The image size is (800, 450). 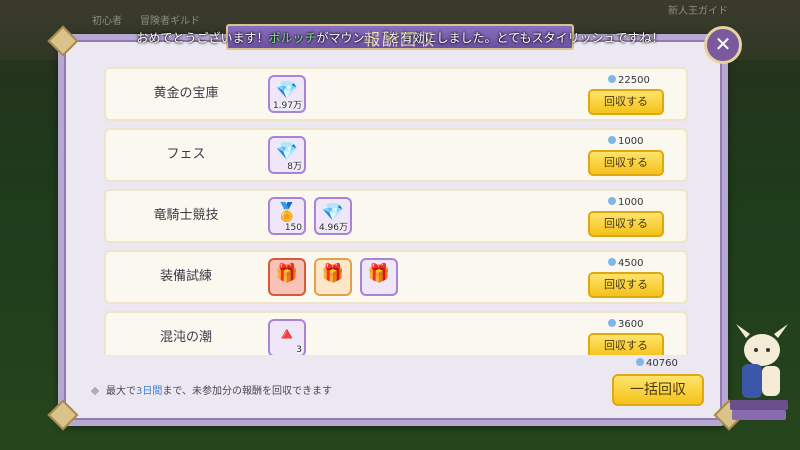 What do you see at coordinates (247, 391) in the screenshot?
I see `note-text: まで、未参加分の報酬を回収できます` at bounding box center [247, 391].